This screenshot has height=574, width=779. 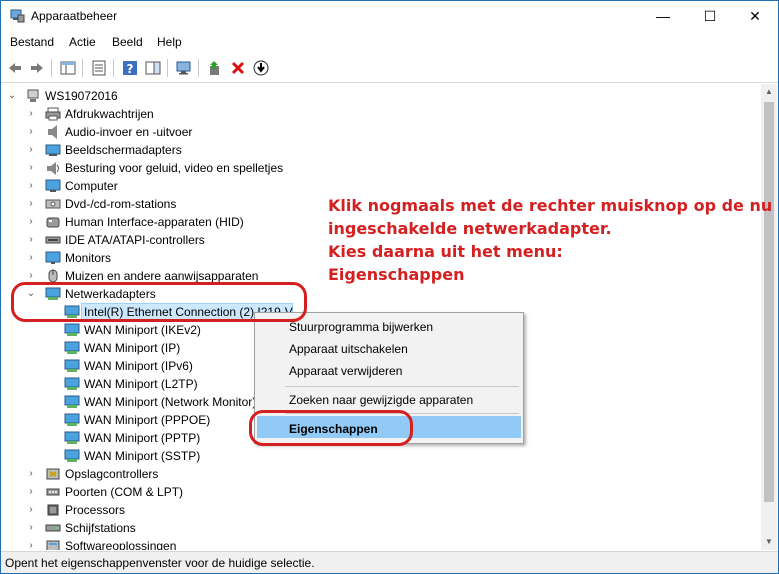 I want to click on category-softwareoplossingen: › Softwareoplossingen, so click(x=382, y=543).